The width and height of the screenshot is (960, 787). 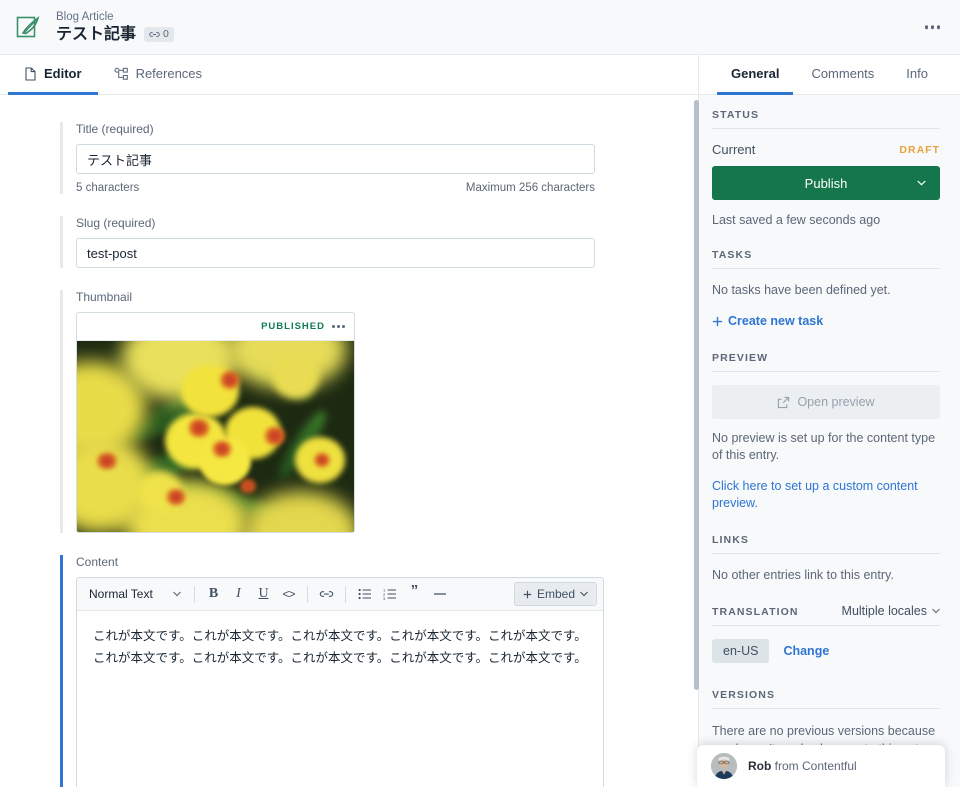 I want to click on section-title: STATUS, so click(x=736, y=115).